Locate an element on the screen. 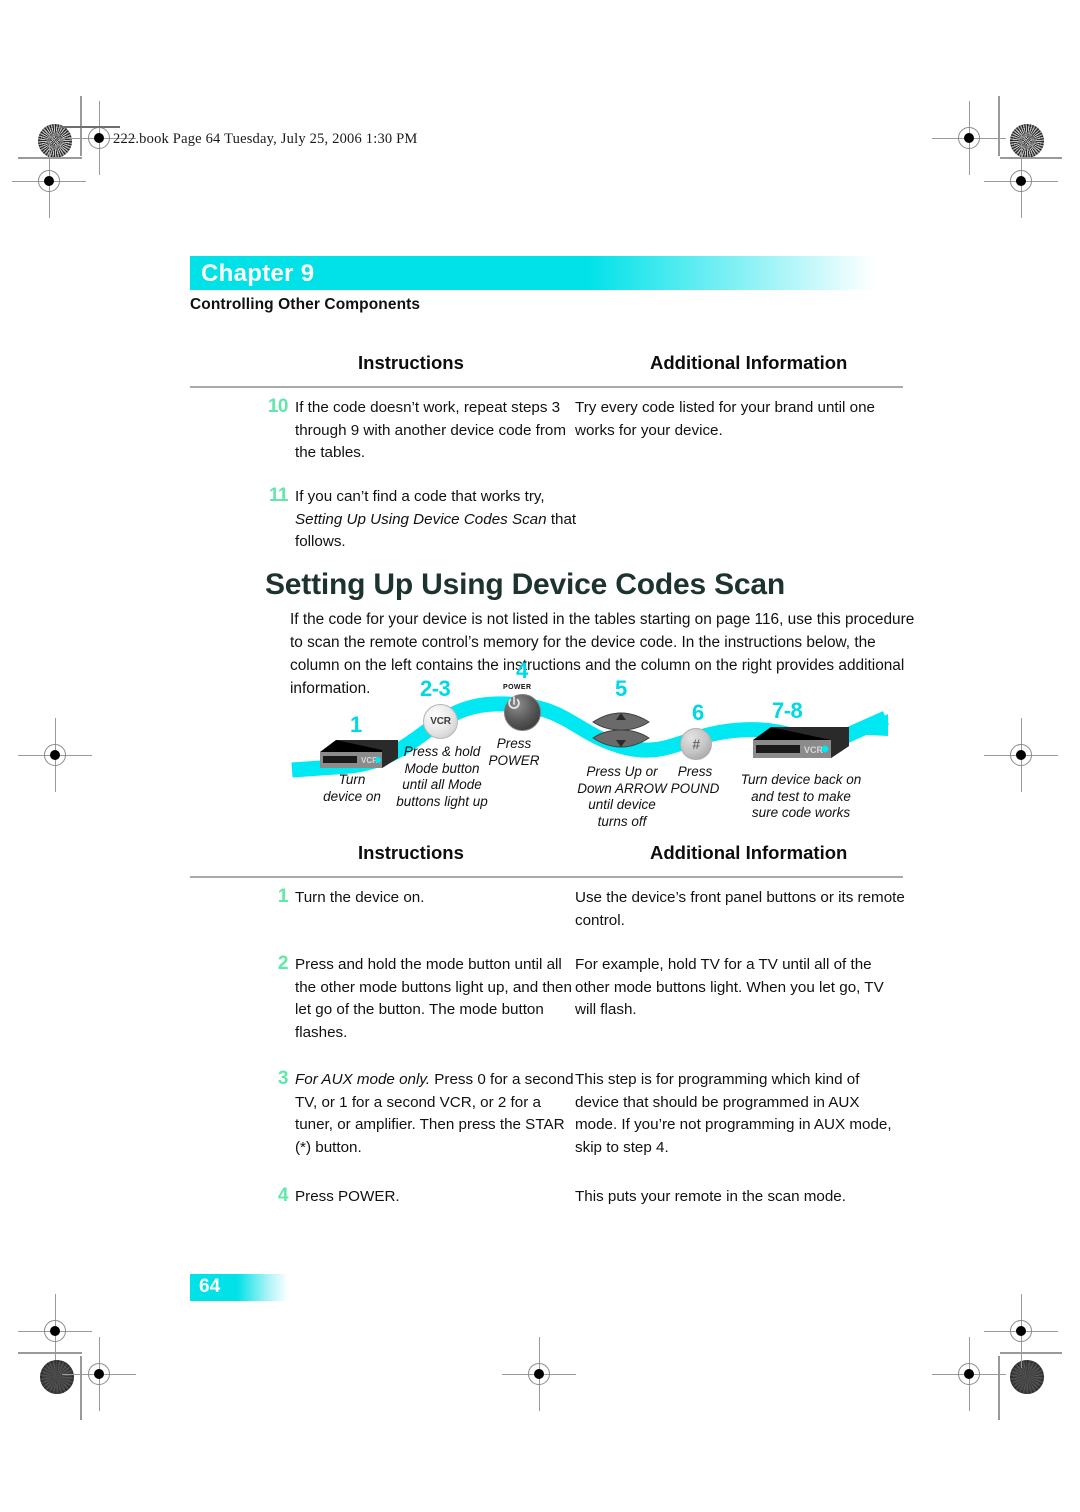  vcr-mode-button-icon: VCR is located at coordinates (440, 721).